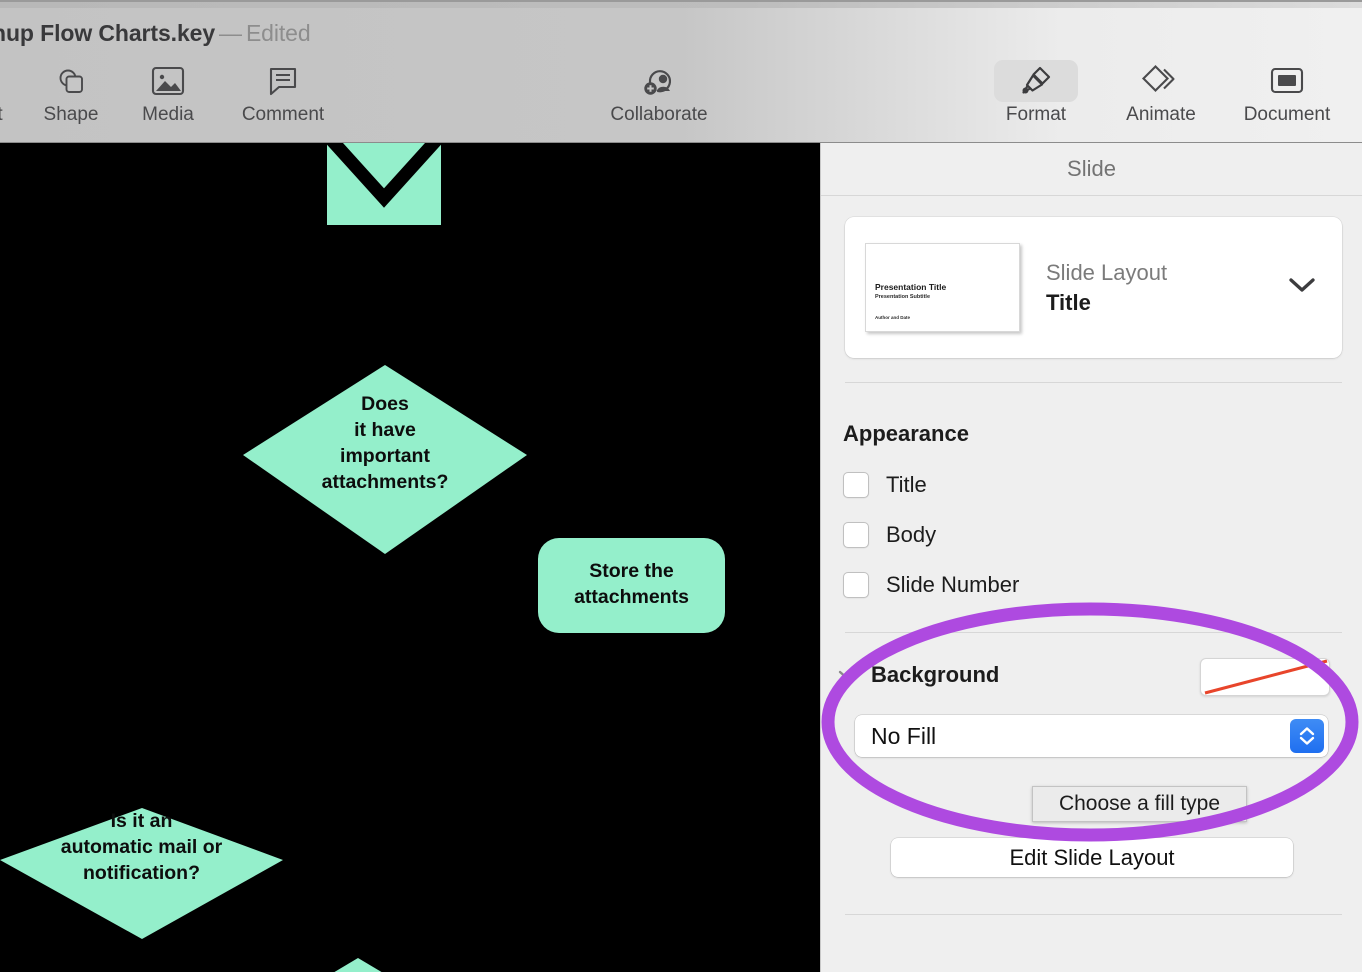  Describe the element at coordinates (278, 33) in the screenshot. I see `document-edit-state: Edited` at that location.